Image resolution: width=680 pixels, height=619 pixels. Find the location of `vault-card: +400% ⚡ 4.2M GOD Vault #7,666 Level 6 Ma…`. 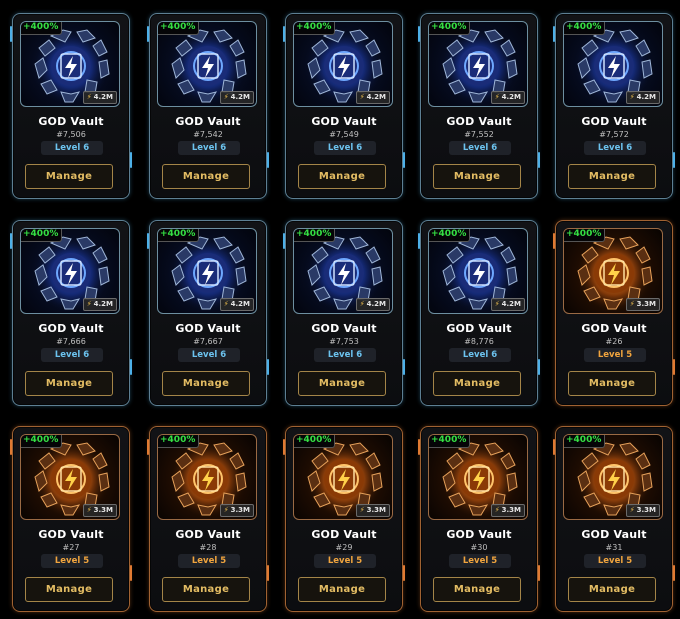

vault-card: +400% ⚡ 4.2M GOD Vault #7,666 Level 6 Ma… is located at coordinates (71, 313).